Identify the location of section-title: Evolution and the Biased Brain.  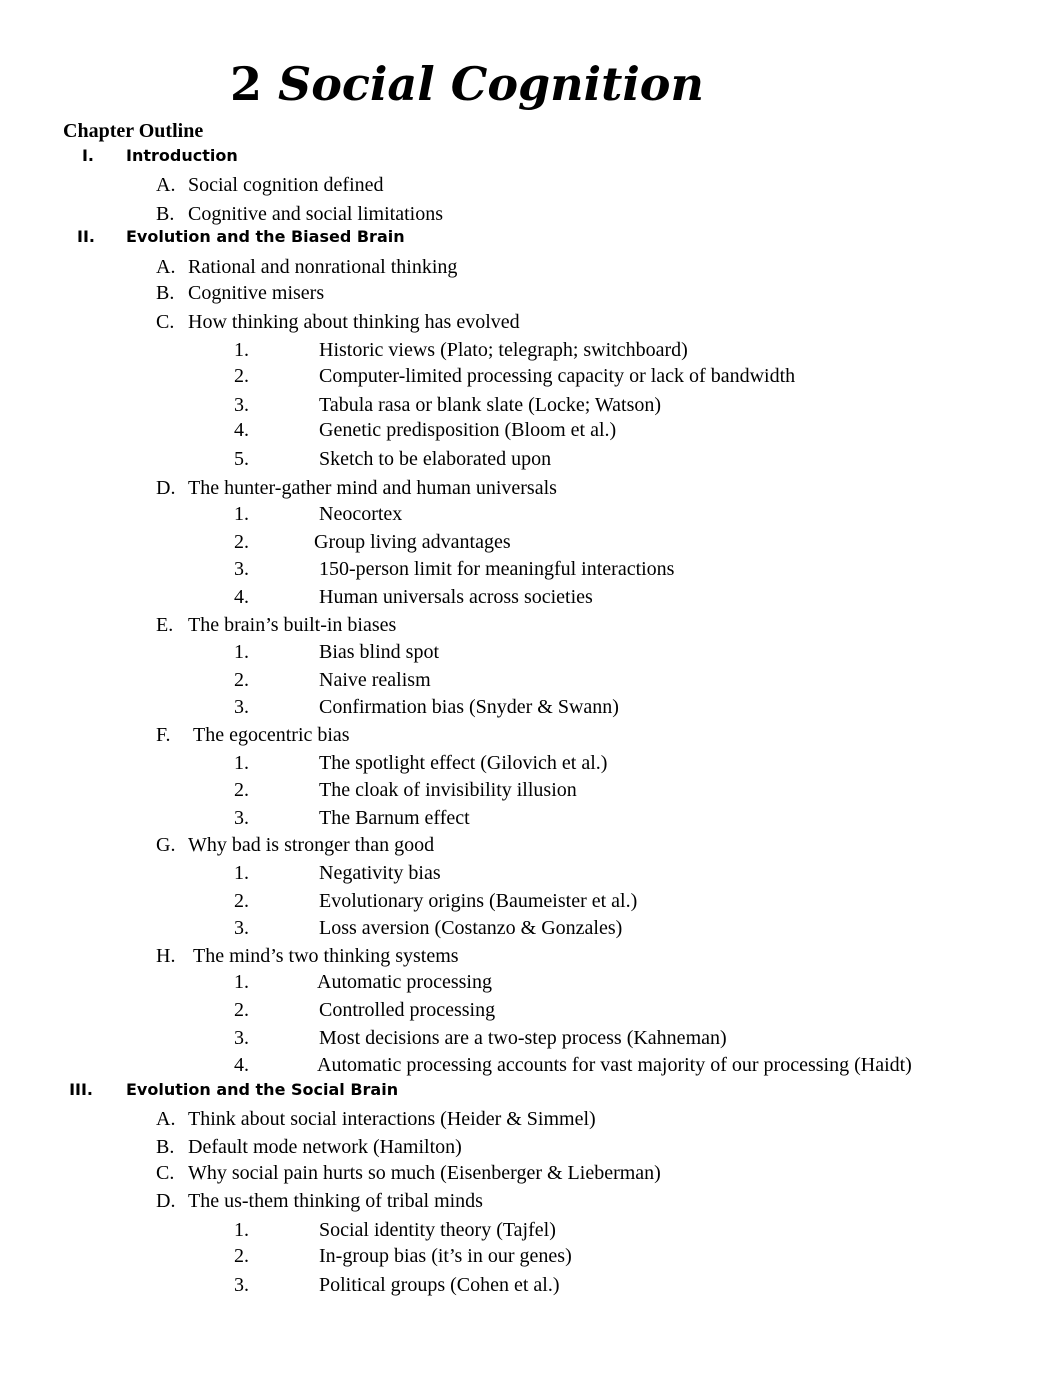
(265, 236).